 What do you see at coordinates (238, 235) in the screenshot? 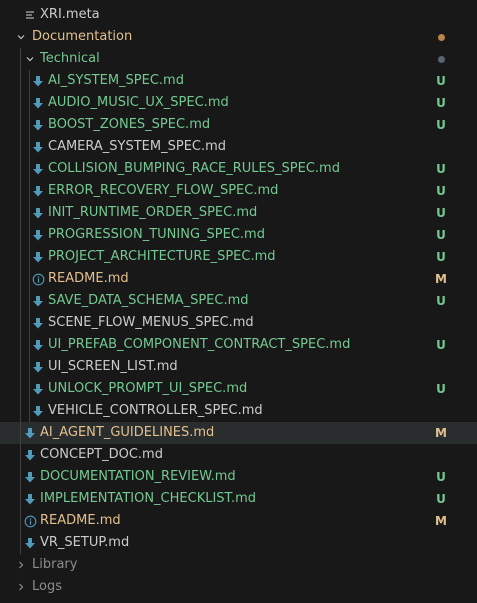
I see `tree-item-file: PROGRESSION_TUNING_SPEC.md U` at bounding box center [238, 235].